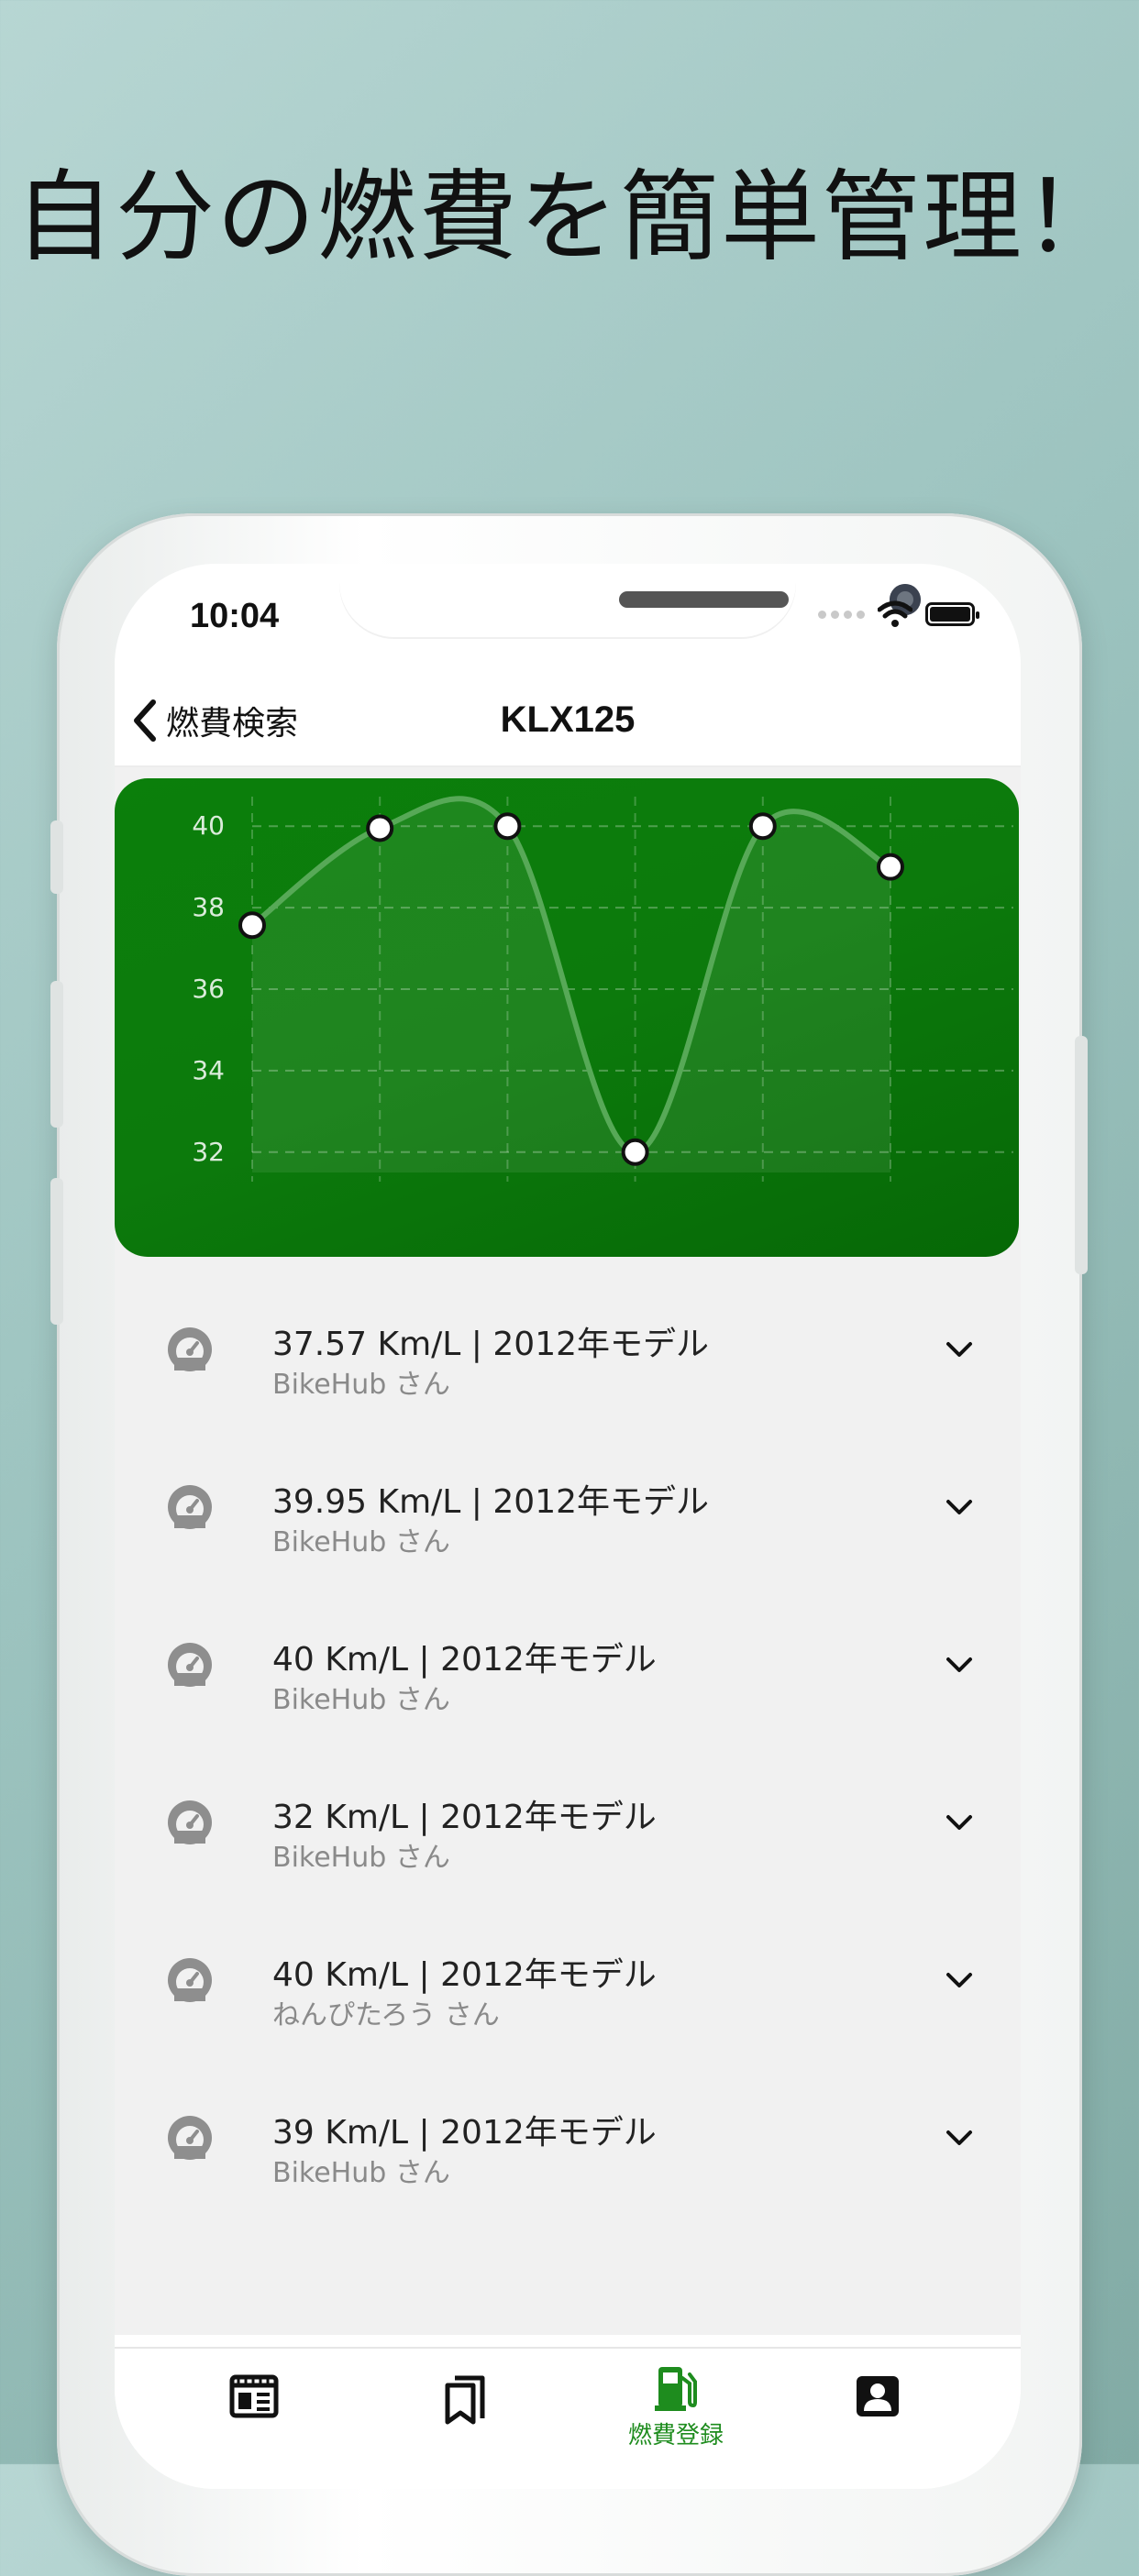 The width and height of the screenshot is (1139, 2576). I want to click on list-item: 37.57 Km/L | 2012年モデル BikeHub さん, so click(568, 1350).